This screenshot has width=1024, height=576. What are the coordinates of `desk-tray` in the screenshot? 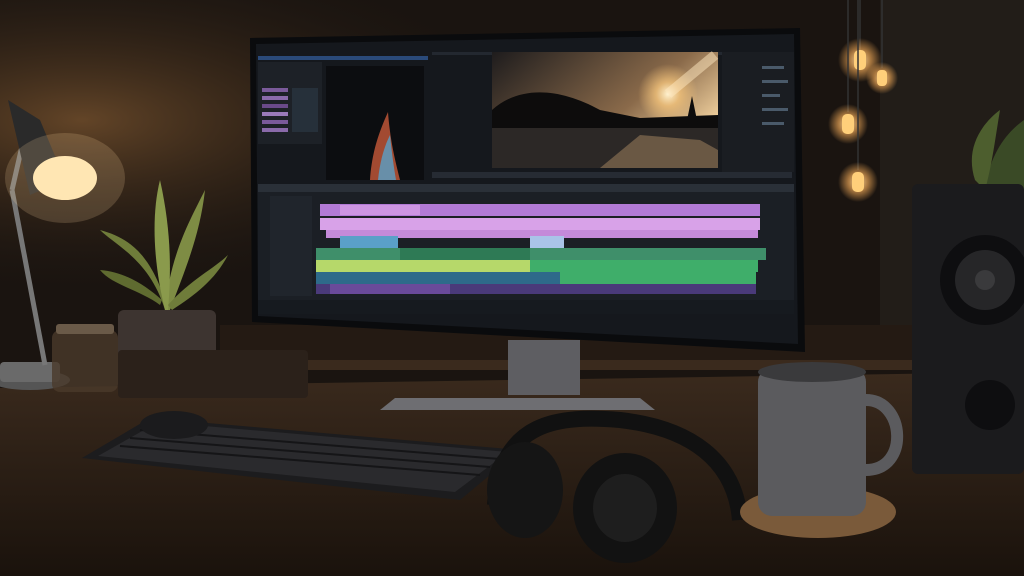 It's located at (213, 374).